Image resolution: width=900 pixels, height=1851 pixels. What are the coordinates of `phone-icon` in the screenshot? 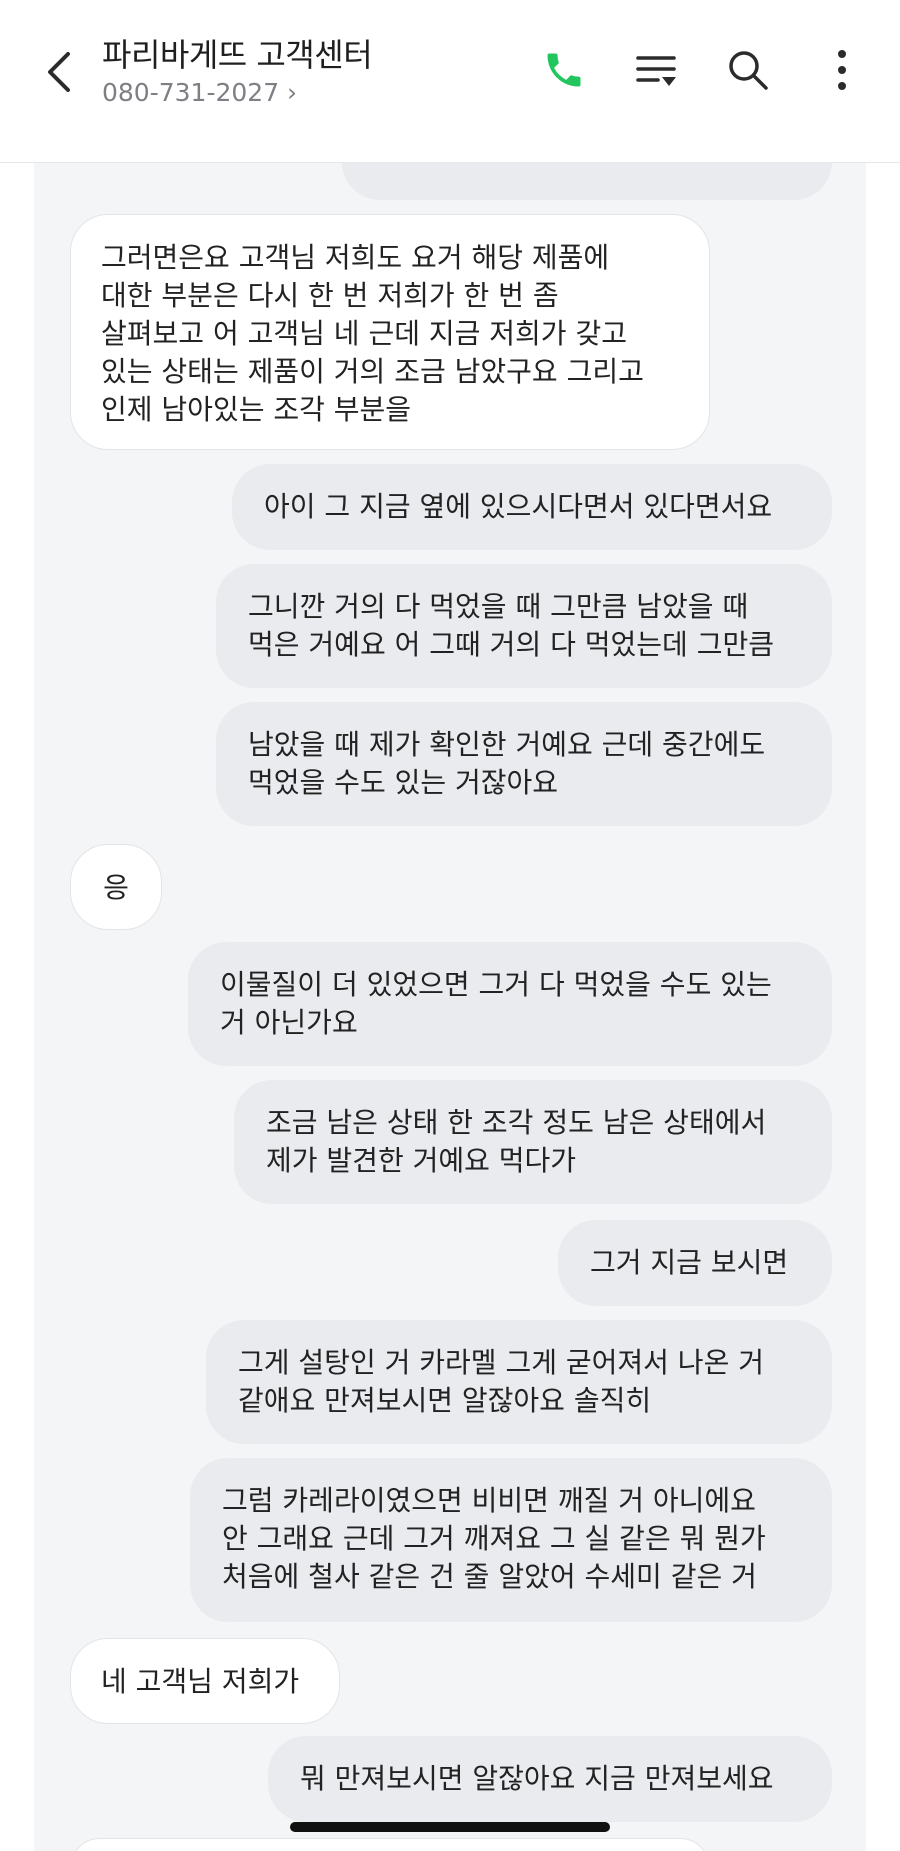 It's located at (564, 70).